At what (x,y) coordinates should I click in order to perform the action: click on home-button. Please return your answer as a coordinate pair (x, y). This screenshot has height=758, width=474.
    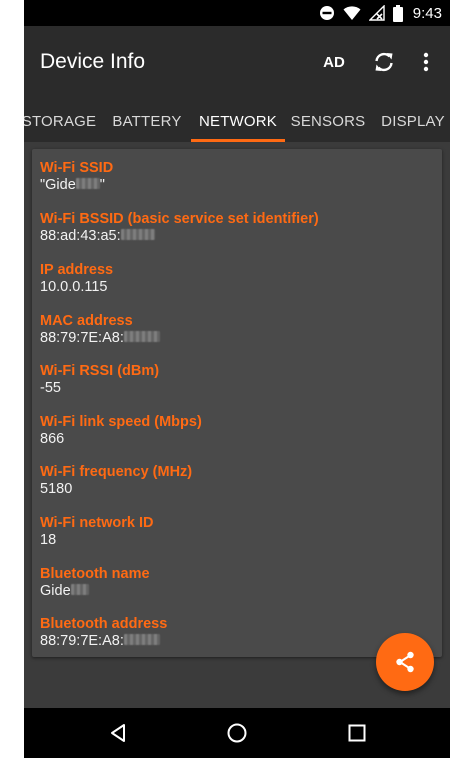
    Looking at the image, I should click on (237, 733).